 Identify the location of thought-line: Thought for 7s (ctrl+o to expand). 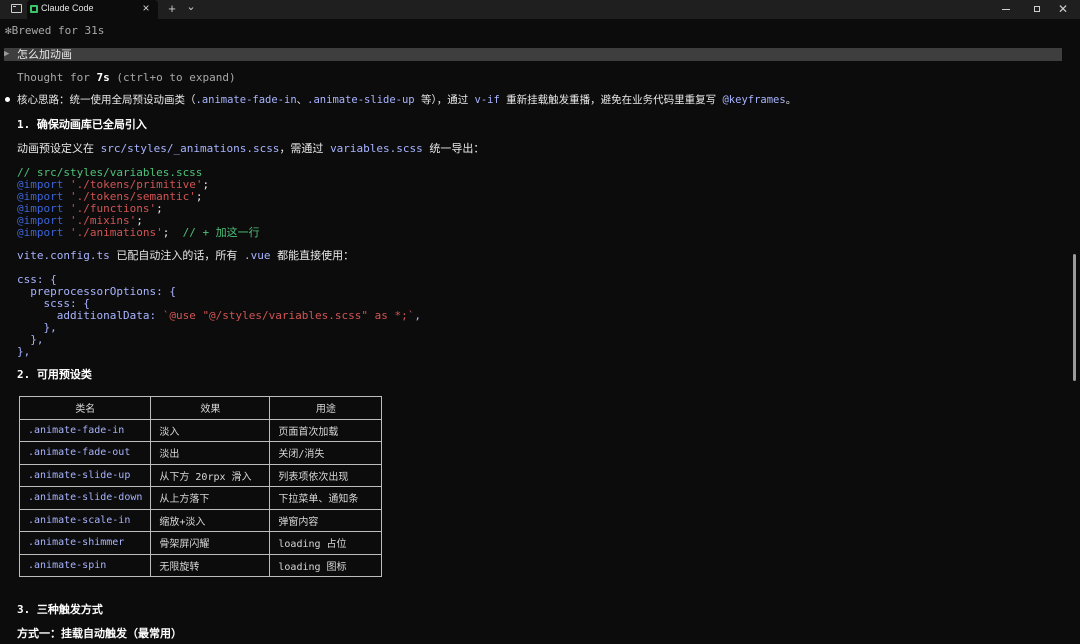
(126, 77).